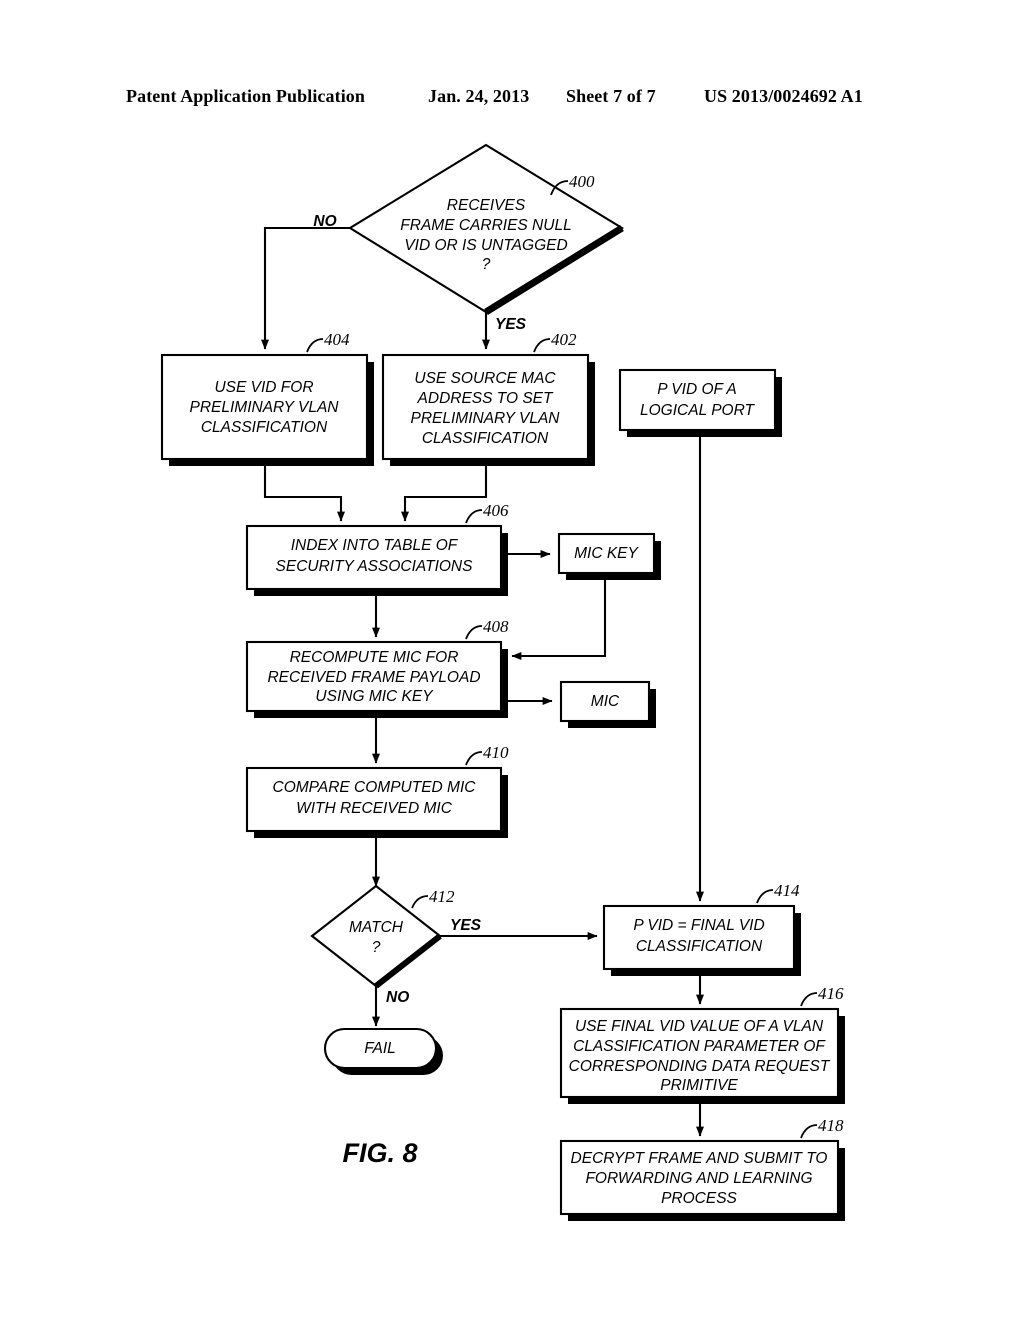 The height and width of the screenshot is (1320, 1024). What do you see at coordinates (699, 1085) in the screenshot?
I see `node-416-line-3: PRIMITIVE` at bounding box center [699, 1085].